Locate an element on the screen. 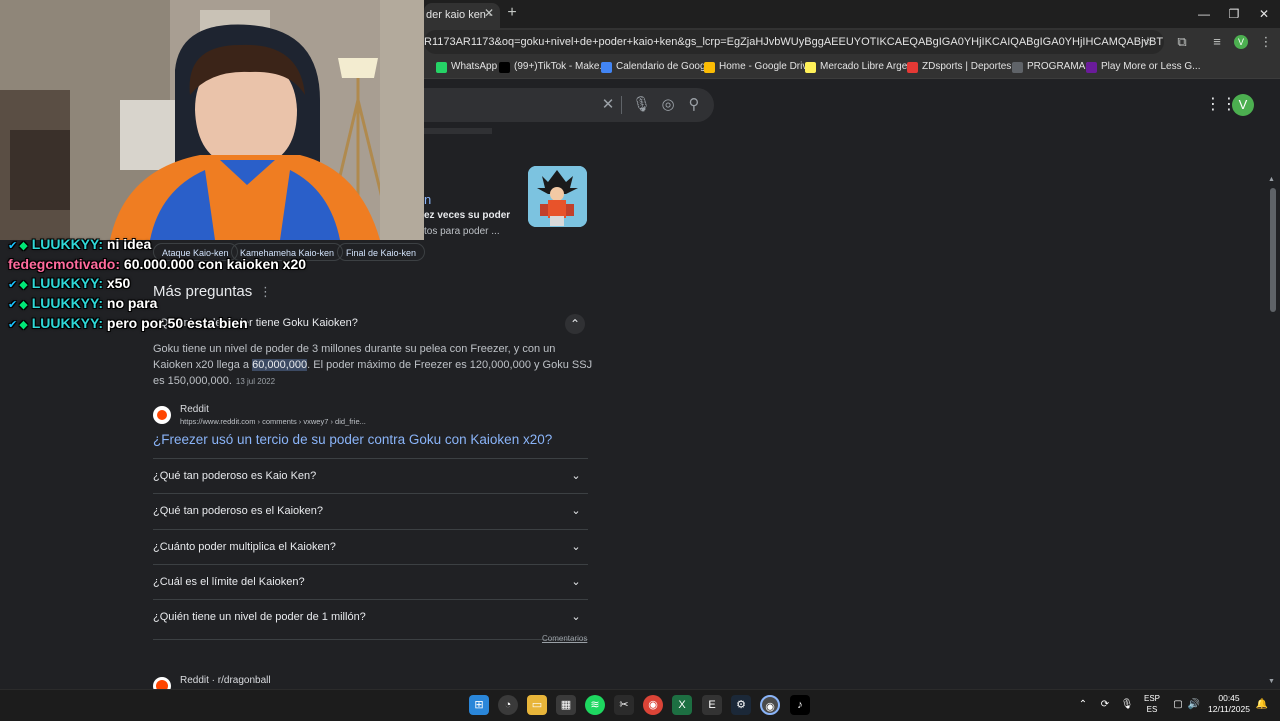 This screenshot has height=721, width=1280. sync-icon: ⟳ is located at coordinates (1105, 705).